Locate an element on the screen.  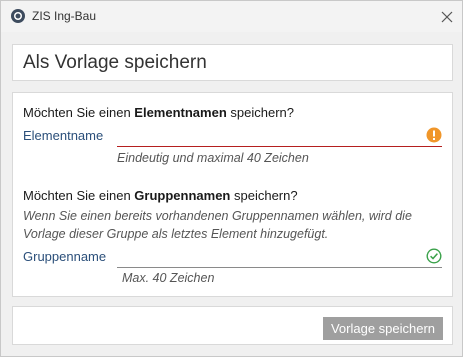
element-question-suffix: speichern? is located at coordinates (260, 112).